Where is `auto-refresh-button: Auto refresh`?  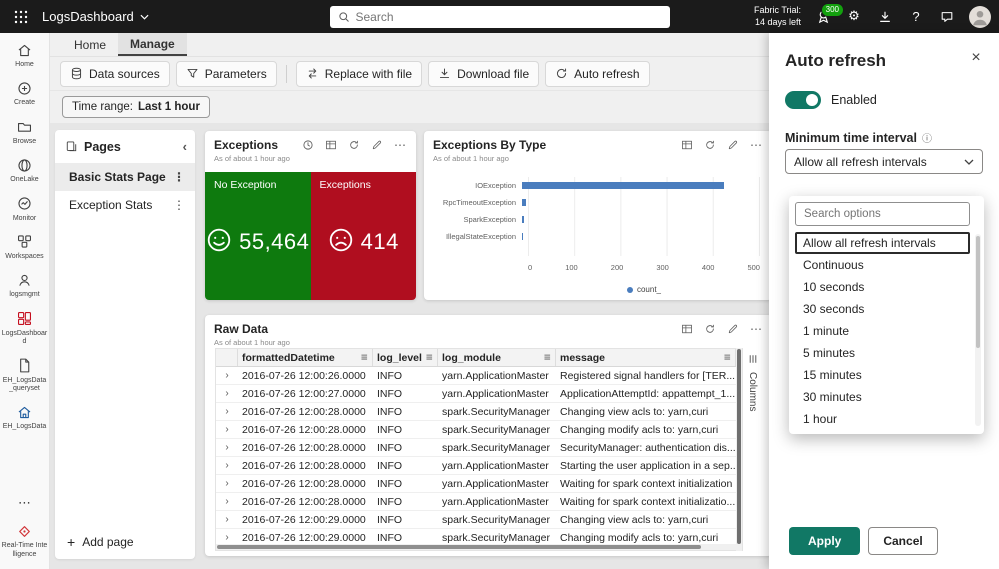
auto-refresh-button: Auto refresh is located at coordinates (597, 73).